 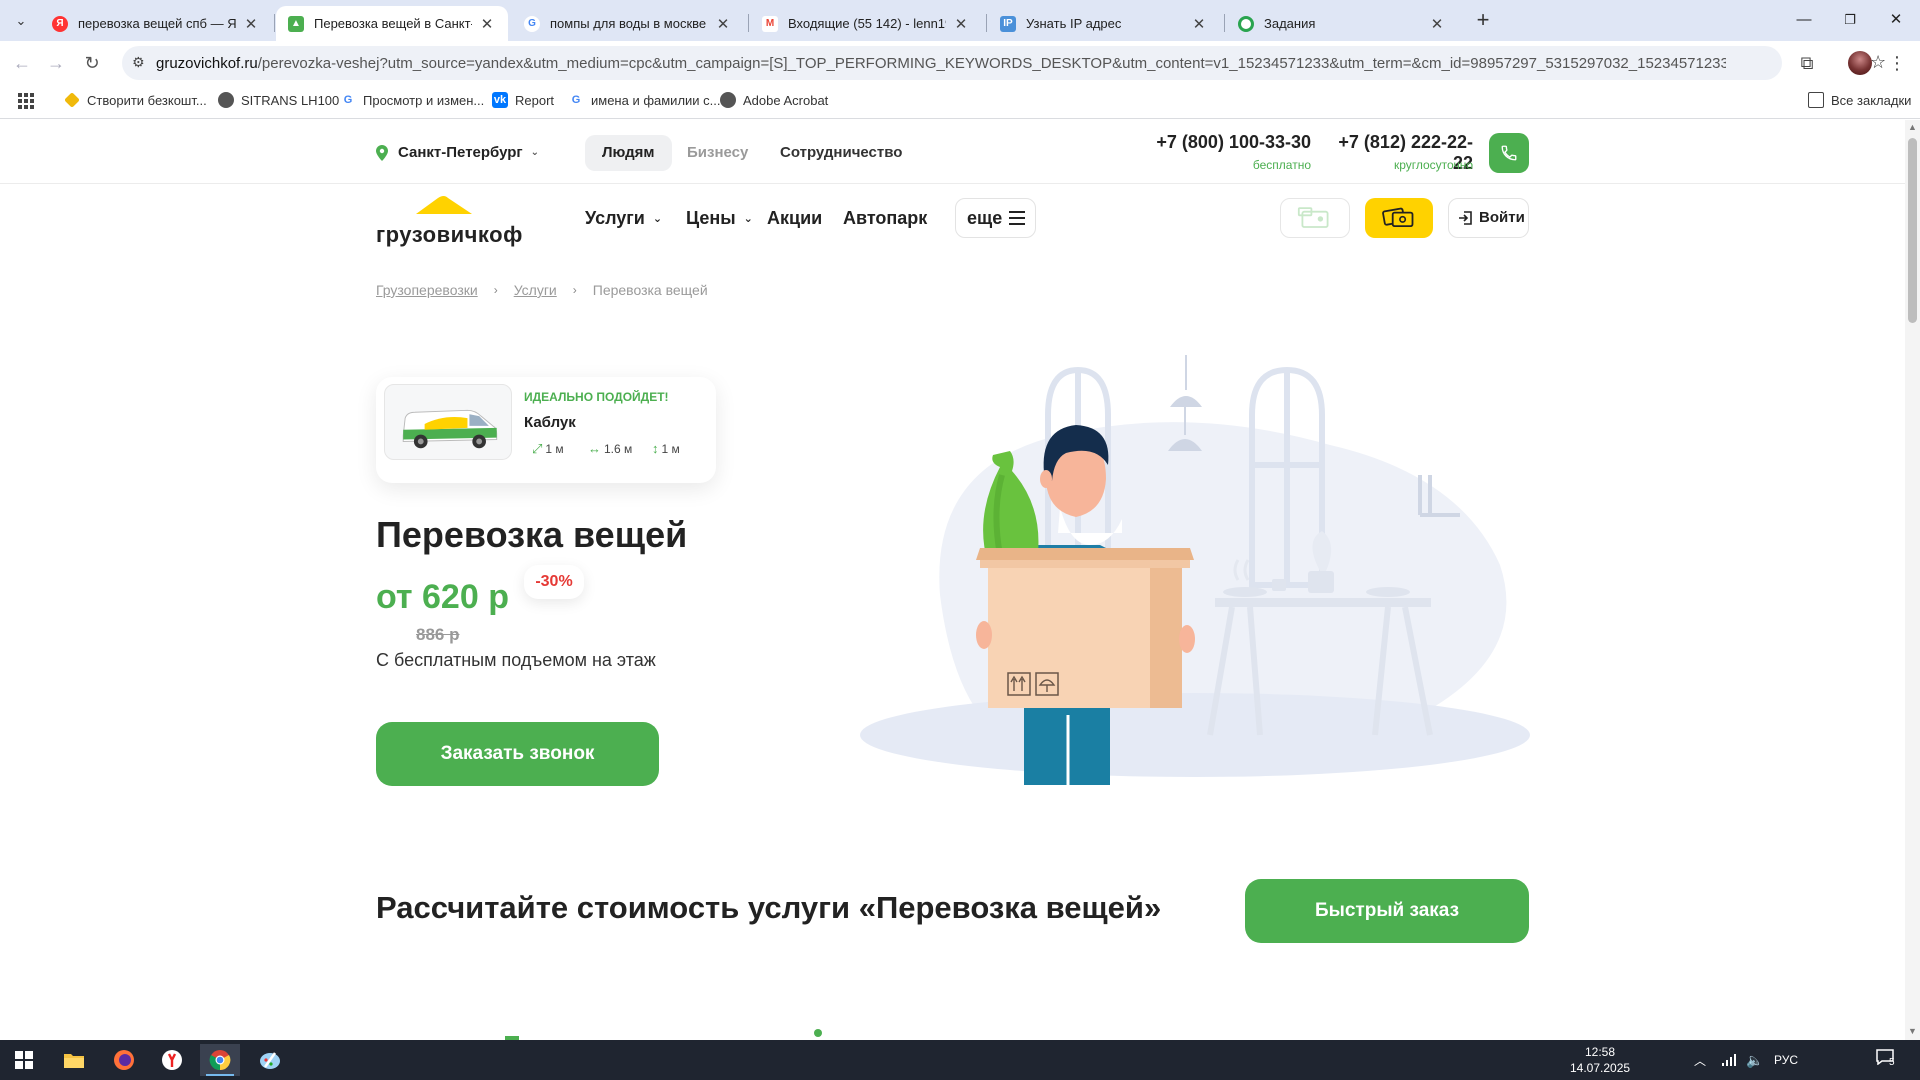 What do you see at coordinates (1912, 127) in the screenshot?
I see `scroll-up-icon: ▲` at bounding box center [1912, 127].